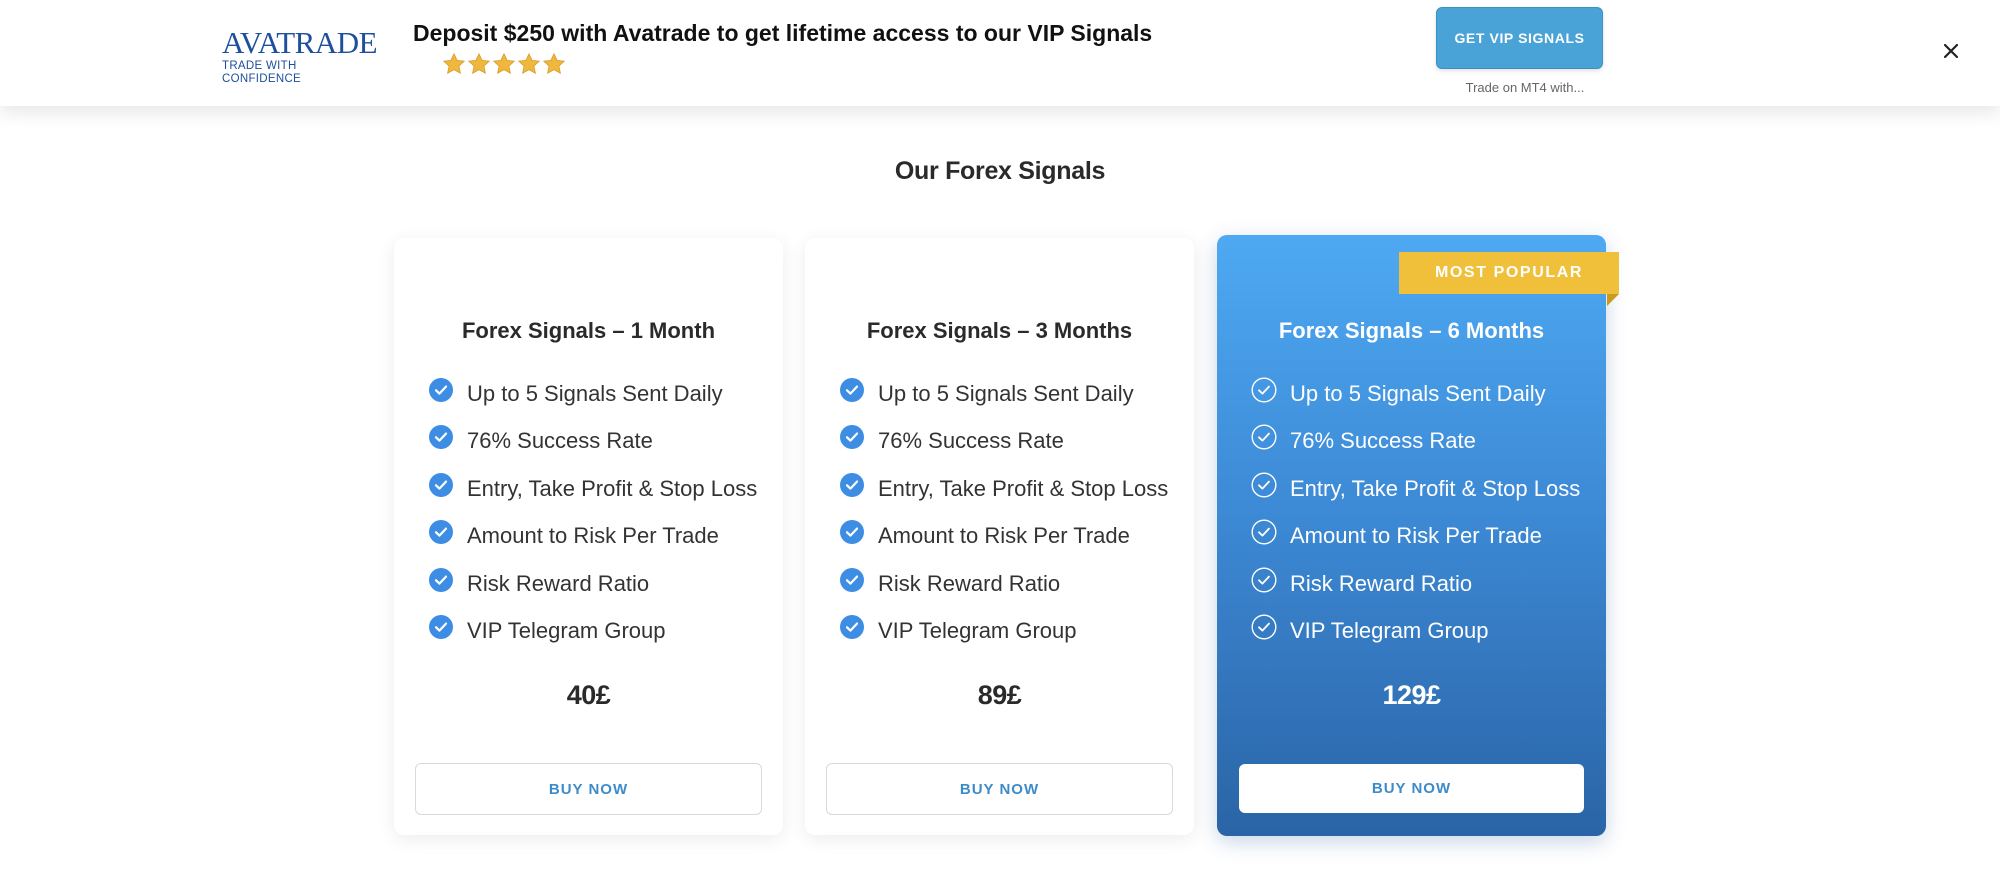 The height and width of the screenshot is (887, 2000). Describe the element at coordinates (1613, 300) in the screenshot. I see `badge-fold` at that location.